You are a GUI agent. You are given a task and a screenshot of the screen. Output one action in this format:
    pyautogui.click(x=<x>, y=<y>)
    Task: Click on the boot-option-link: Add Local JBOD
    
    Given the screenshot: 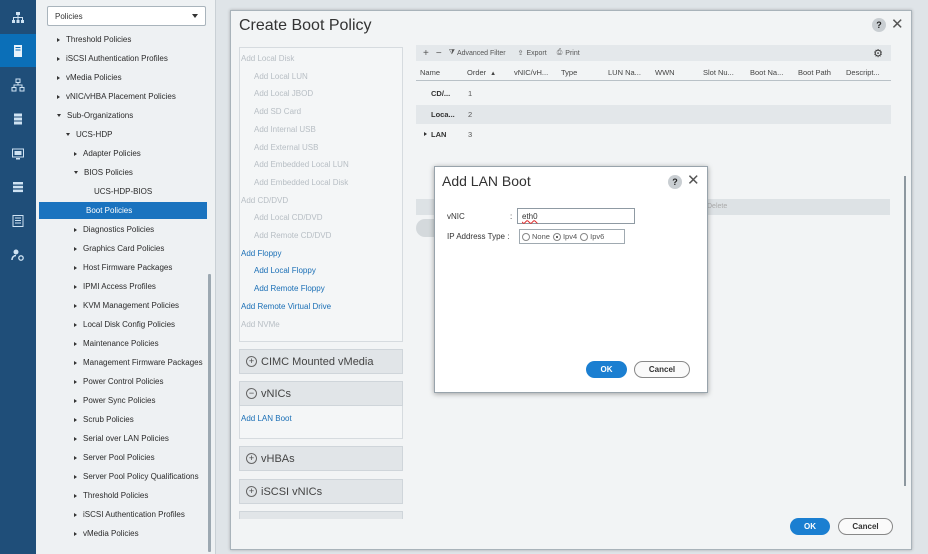 What is the action you would take?
    pyautogui.click(x=283, y=93)
    